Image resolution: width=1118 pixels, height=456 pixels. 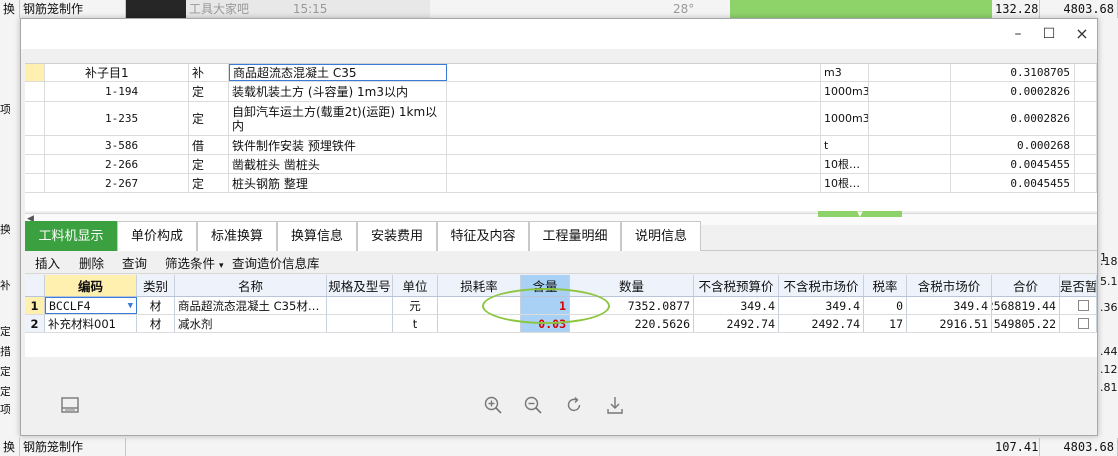 I want to click on sidebar-toggle-icon, so click(x=70, y=405).